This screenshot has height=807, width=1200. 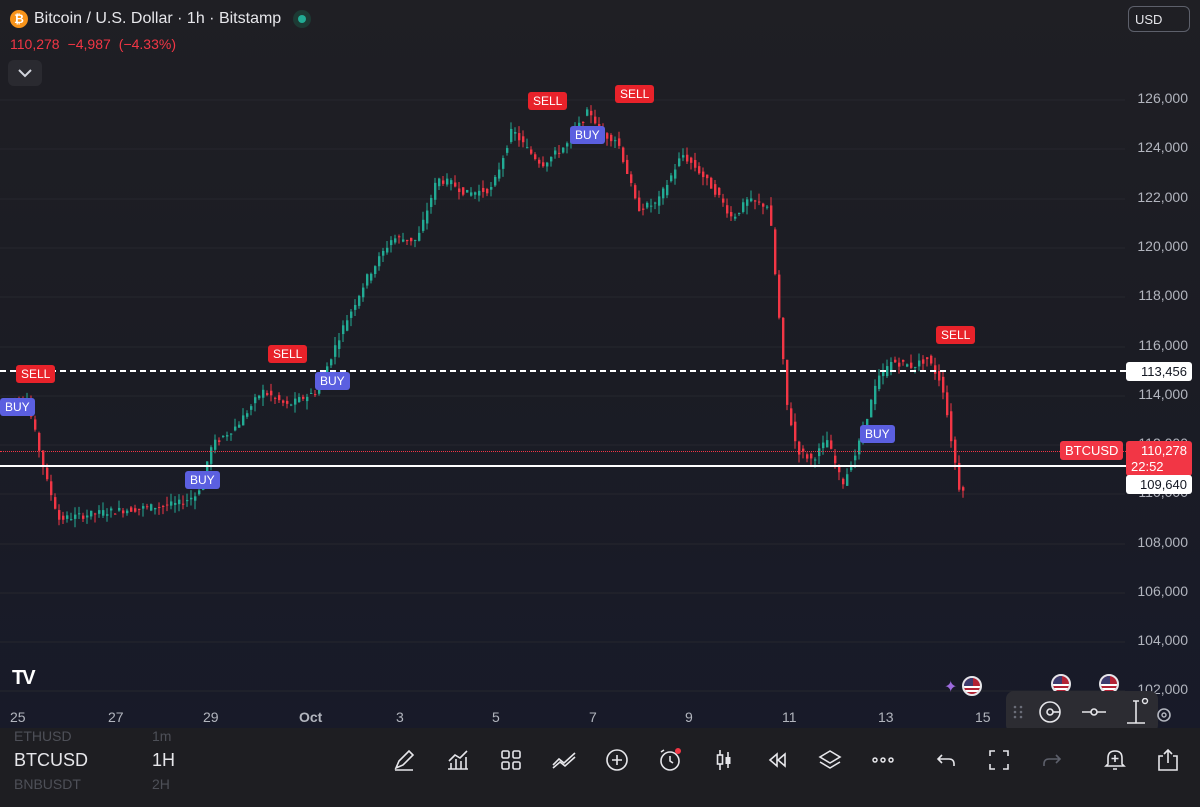 What do you see at coordinates (51, 760) in the screenshot?
I see `active-symbol: BTCUSD` at bounding box center [51, 760].